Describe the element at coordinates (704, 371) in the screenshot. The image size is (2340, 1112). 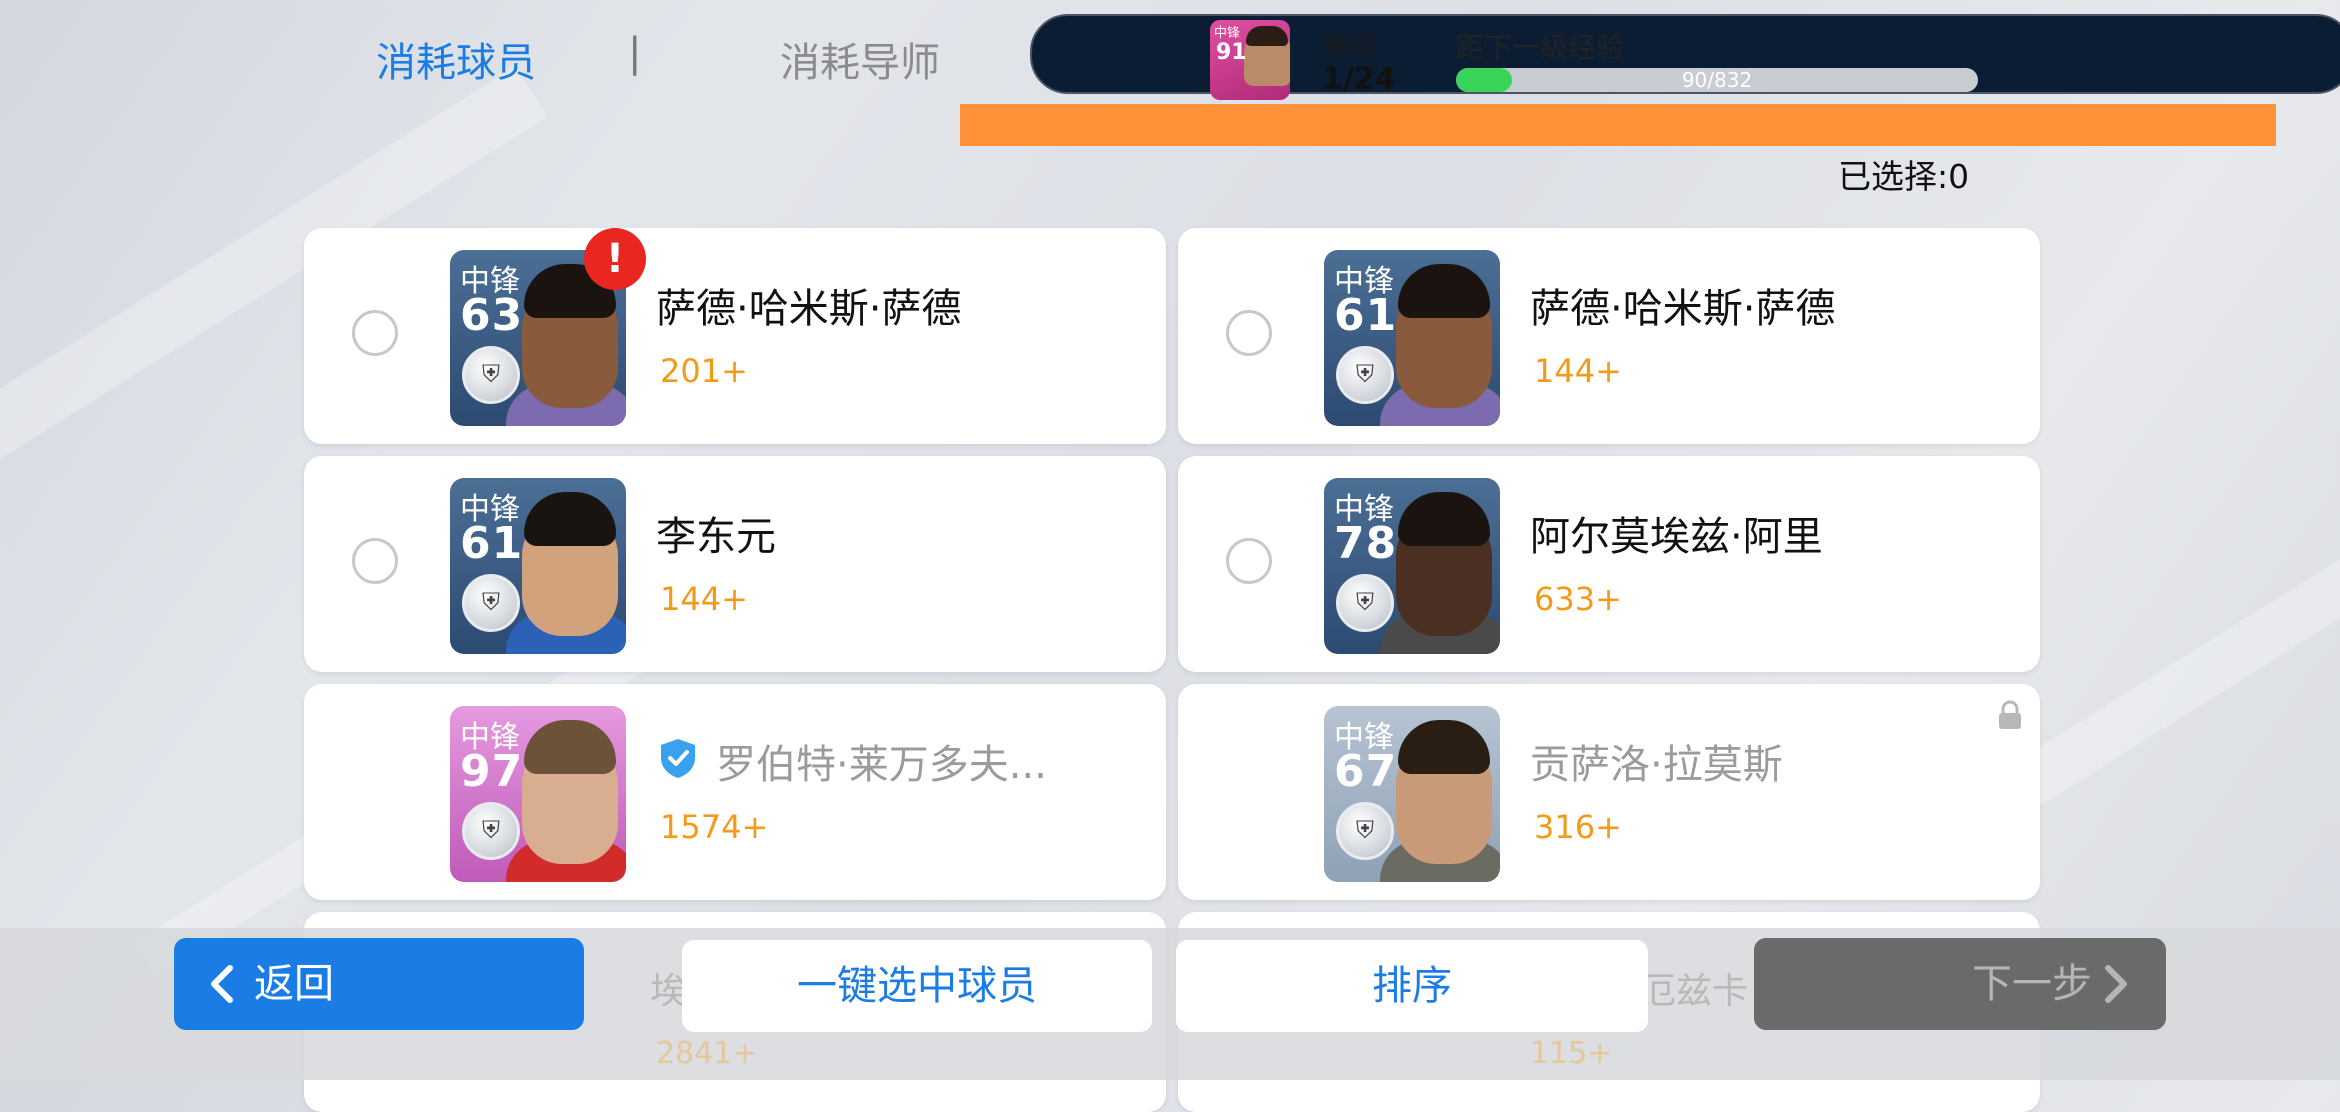
I see `player-exp-value: 201+` at that location.